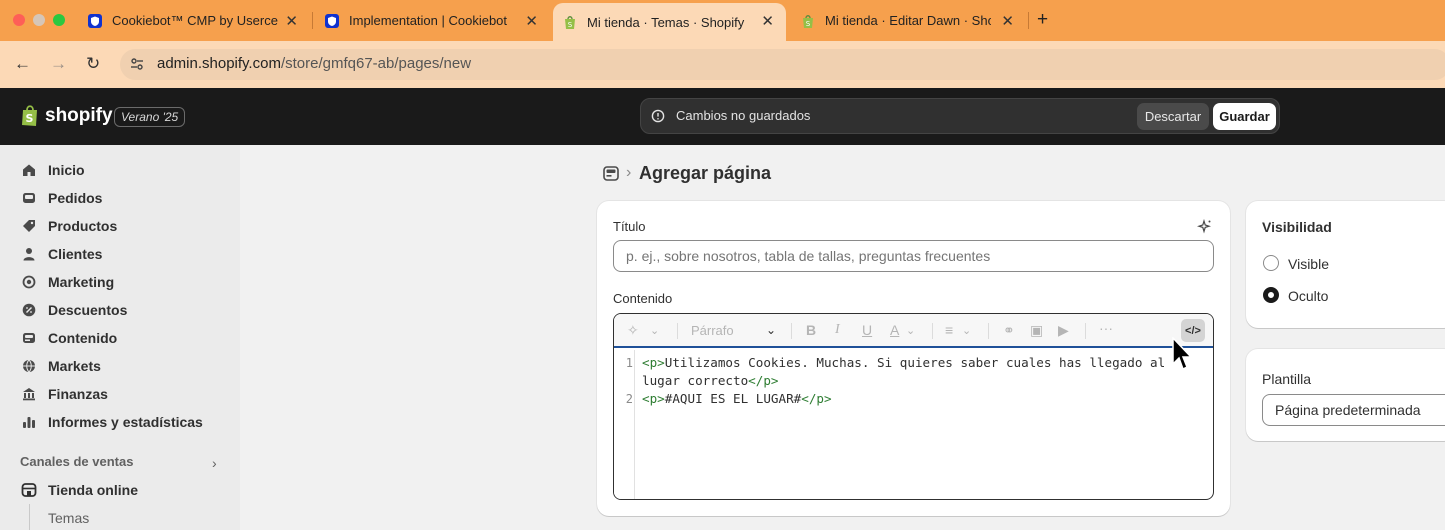 Image resolution: width=1445 pixels, height=530 pixels. I want to click on sales-channels-heading: Canales de ventas, so click(77, 461).